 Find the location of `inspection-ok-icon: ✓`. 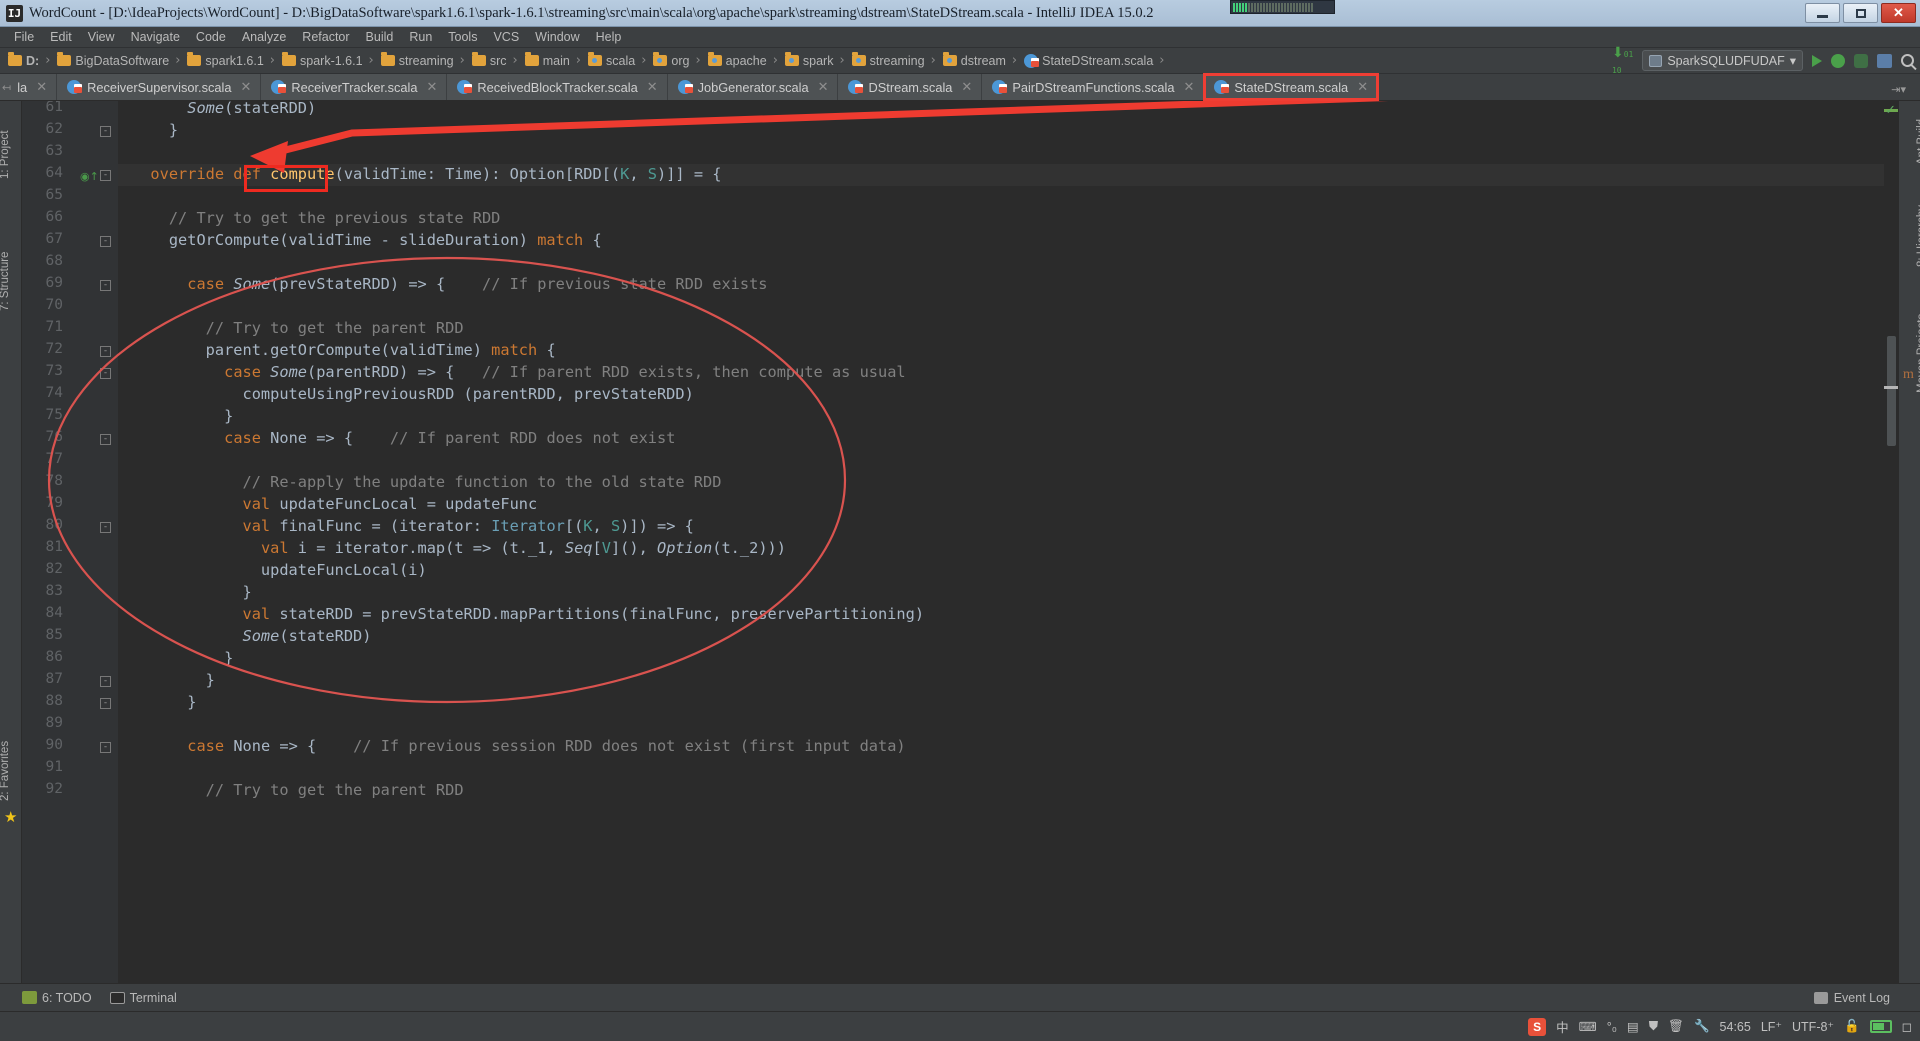

inspection-ok-icon: ✓ is located at coordinates (1890, 110).